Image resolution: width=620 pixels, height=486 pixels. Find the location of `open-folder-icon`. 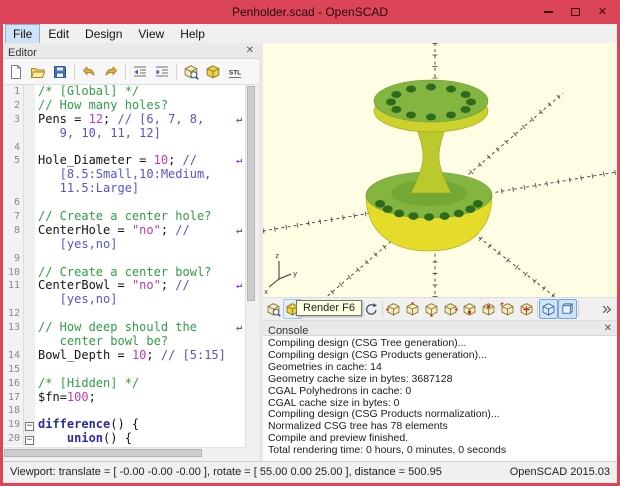

open-folder-icon is located at coordinates (38, 72).